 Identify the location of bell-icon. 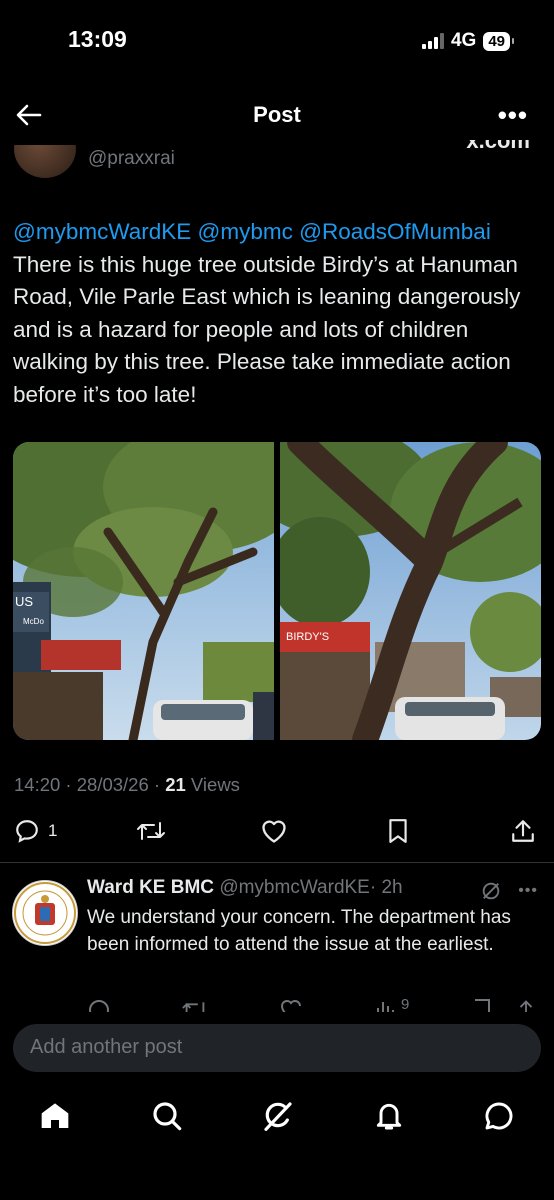
(389, 1116).